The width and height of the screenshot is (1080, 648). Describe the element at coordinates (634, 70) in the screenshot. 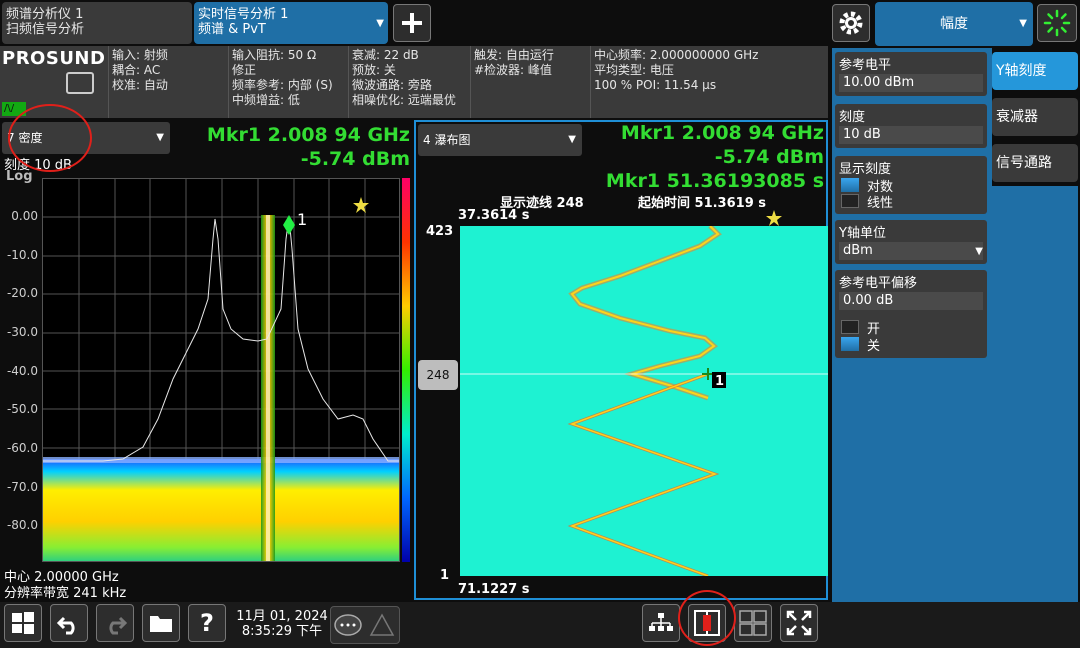

I see `info-avgtype-line: 平均类型: 电压` at that location.